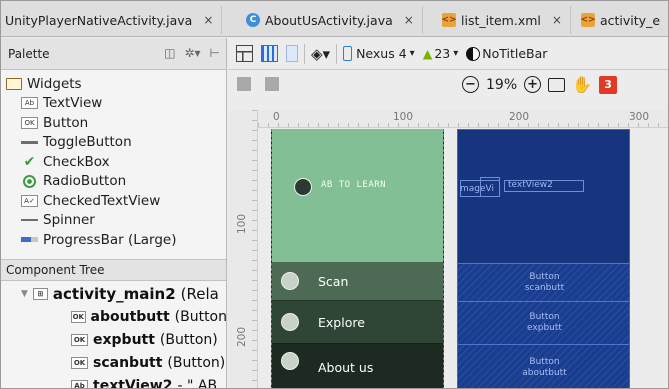 The width and height of the screenshot is (669, 389). What do you see at coordinates (557, 84) in the screenshot?
I see `zoom-to-fit-icon` at bounding box center [557, 84].